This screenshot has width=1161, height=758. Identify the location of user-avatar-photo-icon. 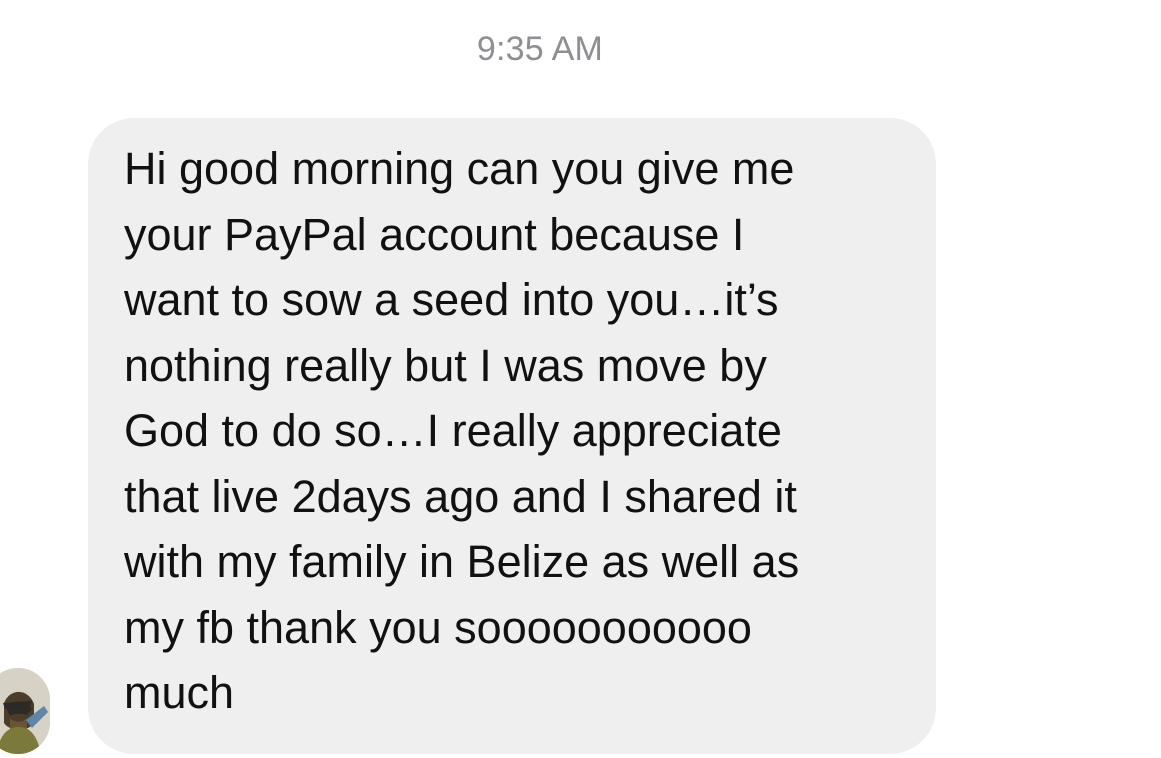
(25, 711).